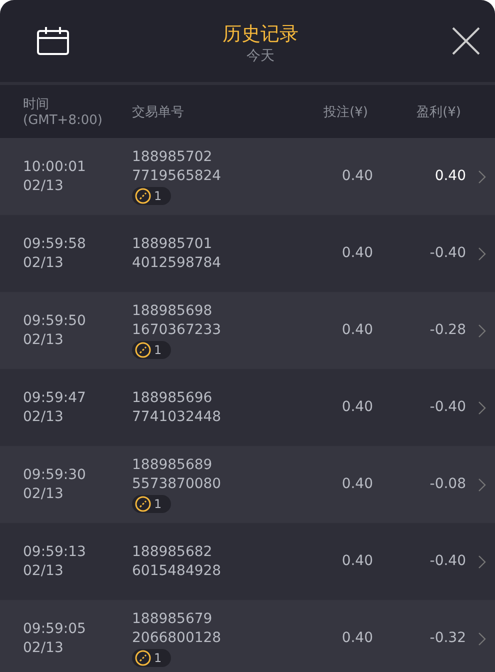 The image size is (495, 672). Describe the element at coordinates (247, 176) in the screenshot. I see `history-row: 10:00:01 02/13 188985702 7719565824 1 0.40 0.40` at that location.